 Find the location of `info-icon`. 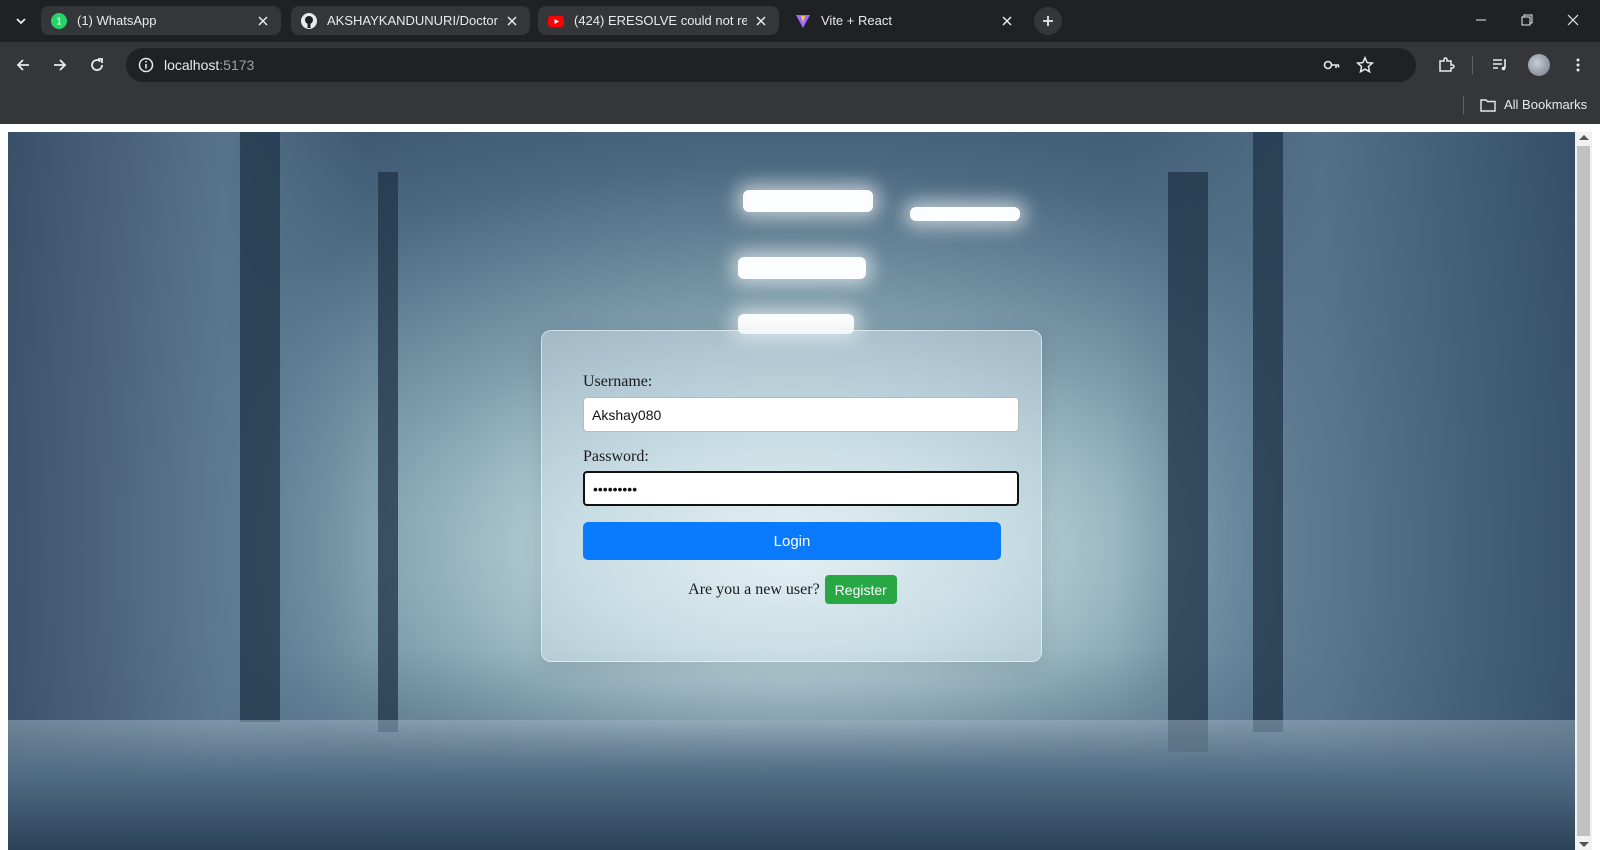

info-icon is located at coordinates (146, 65).